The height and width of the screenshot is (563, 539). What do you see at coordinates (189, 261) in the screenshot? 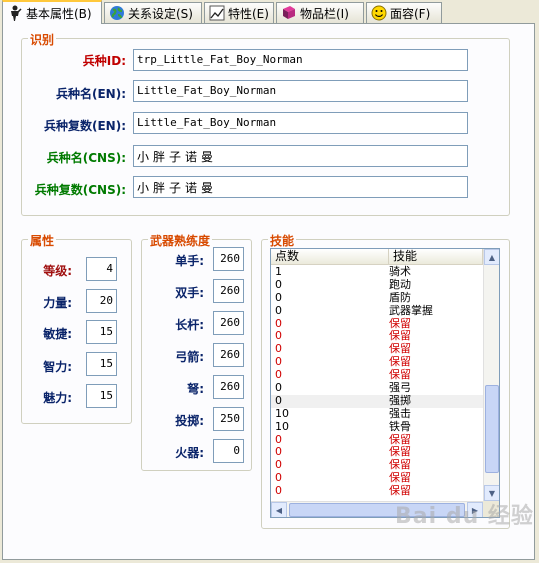
I see `one-handed-label: 单手:` at bounding box center [189, 261].